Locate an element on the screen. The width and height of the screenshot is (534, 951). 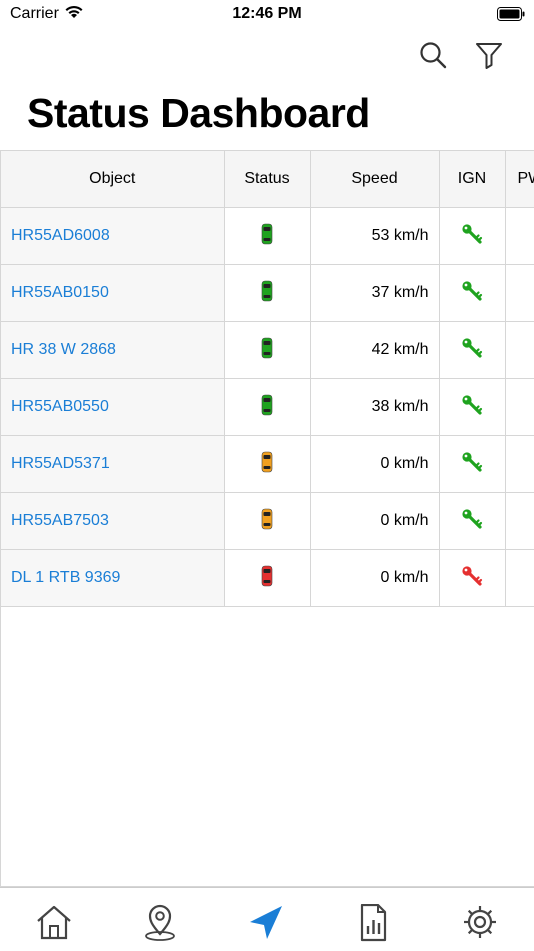
table-row: HR55AB0550 38 km/h is located at coordinates (267, 407).